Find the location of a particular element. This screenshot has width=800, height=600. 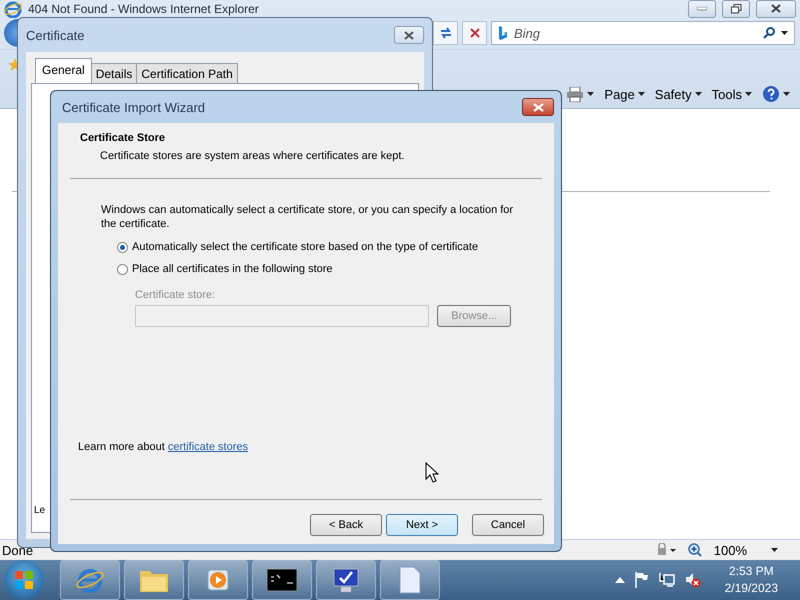

status-text: Done is located at coordinates (18, 550).